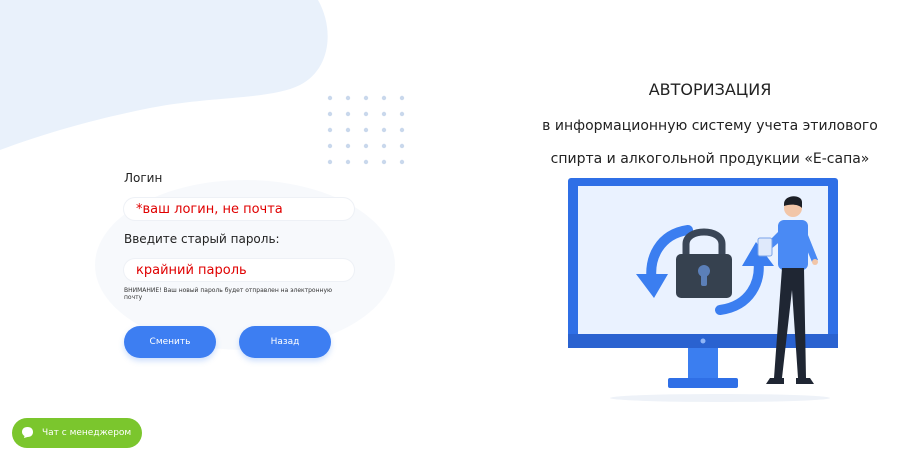 The image size is (912, 451). What do you see at coordinates (239, 270) in the screenshot?
I see `old-password-input` at bounding box center [239, 270].